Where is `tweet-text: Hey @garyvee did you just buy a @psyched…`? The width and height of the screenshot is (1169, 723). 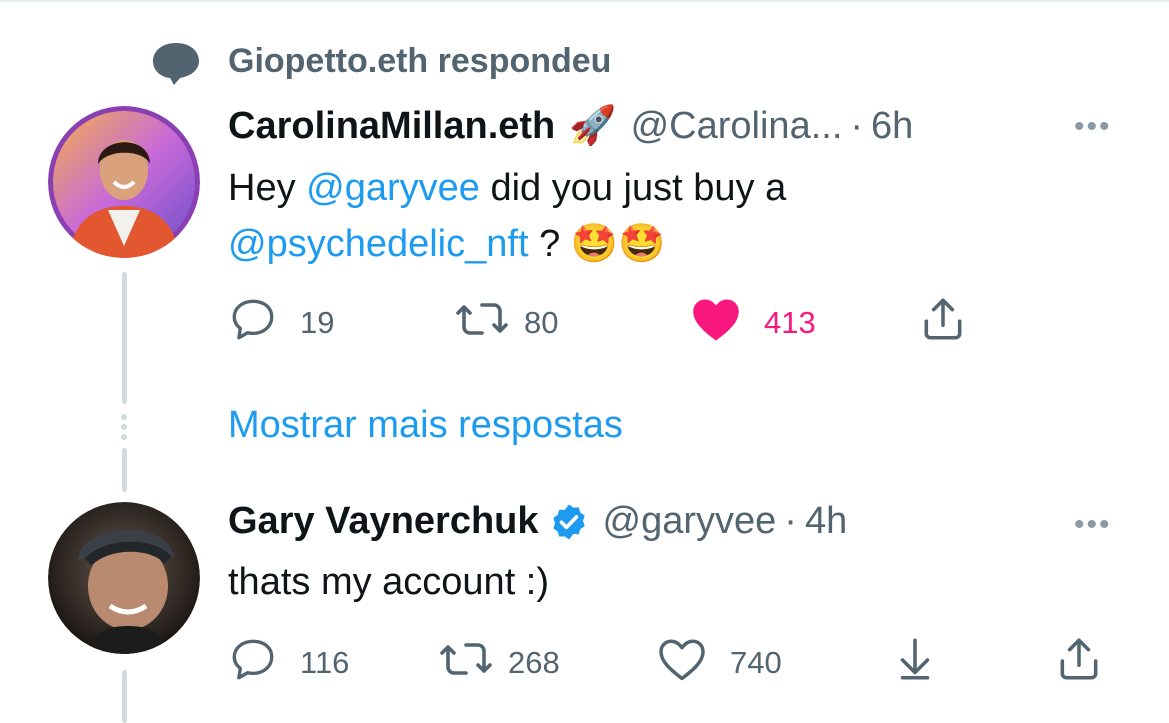 tweet-text: Hey @garyvee did you just buy a @psyched… is located at coordinates (507, 216).